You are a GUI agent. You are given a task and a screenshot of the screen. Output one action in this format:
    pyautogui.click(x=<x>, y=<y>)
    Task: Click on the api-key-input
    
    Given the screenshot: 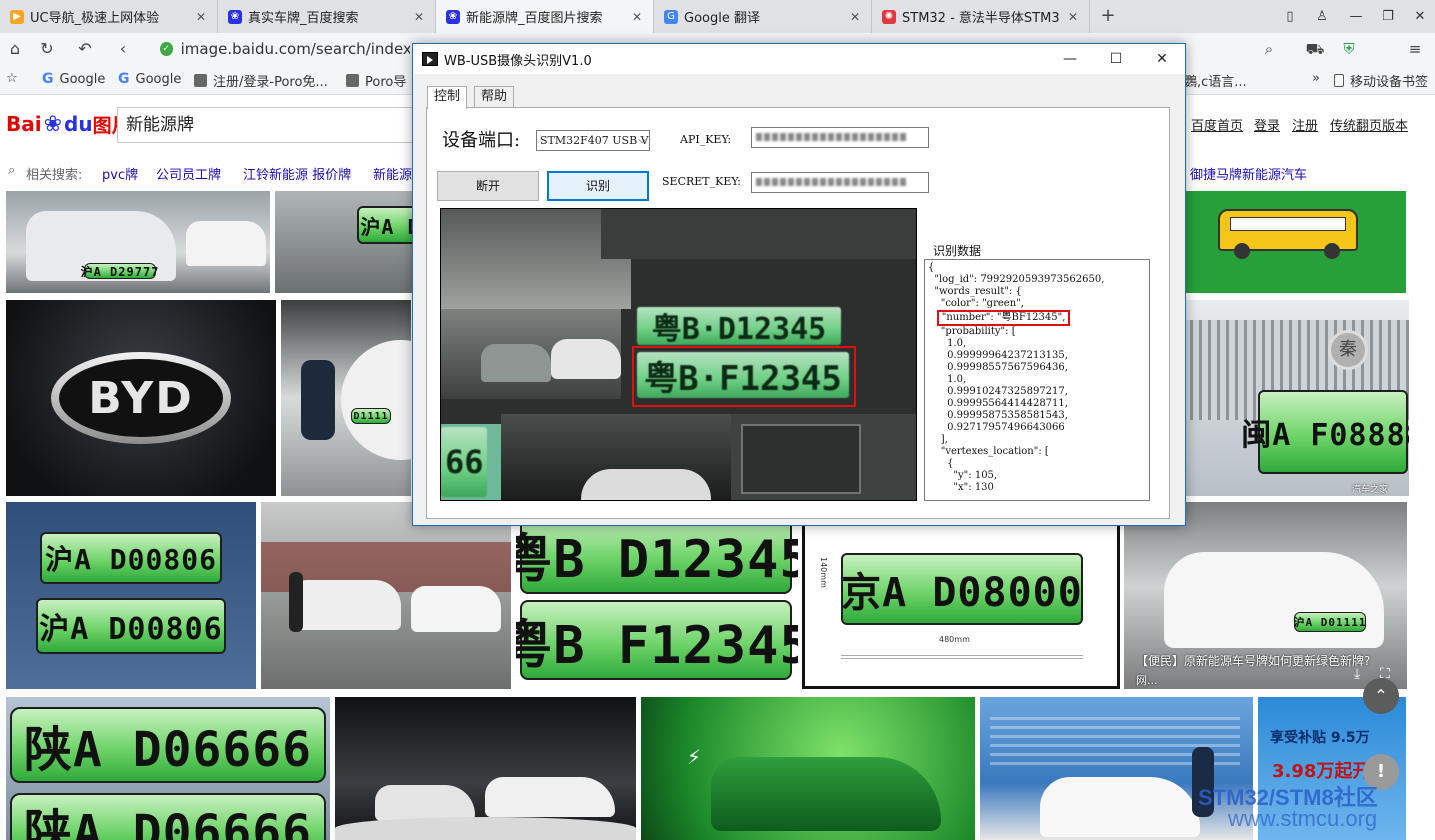 What is the action you would take?
    pyautogui.click(x=840, y=137)
    